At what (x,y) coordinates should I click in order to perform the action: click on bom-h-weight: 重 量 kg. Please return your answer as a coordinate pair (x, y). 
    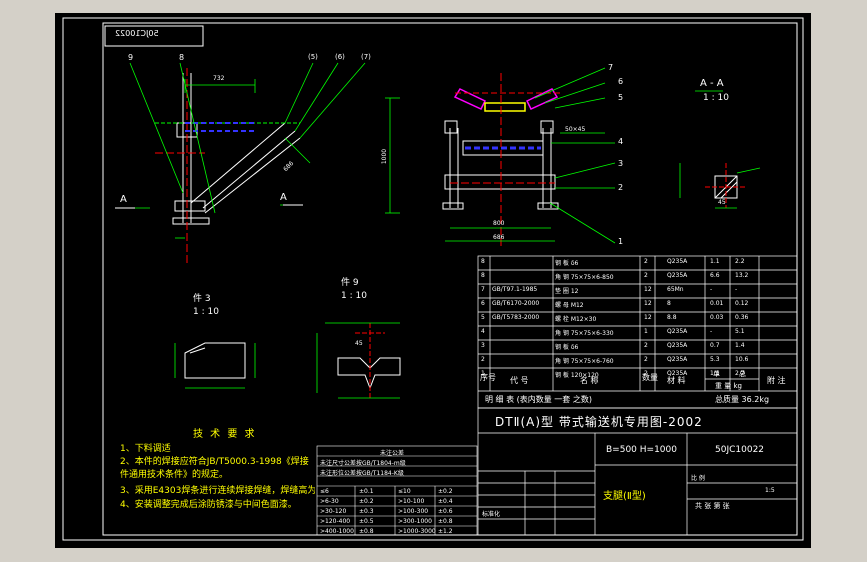
    Looking at the image, I should click on (728, 386).